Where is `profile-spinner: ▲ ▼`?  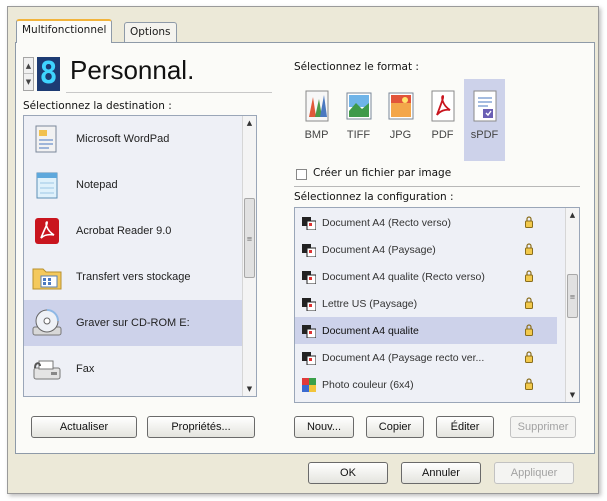 profile-spinner: ▲ ▼ is located at coordinates (28, 74).